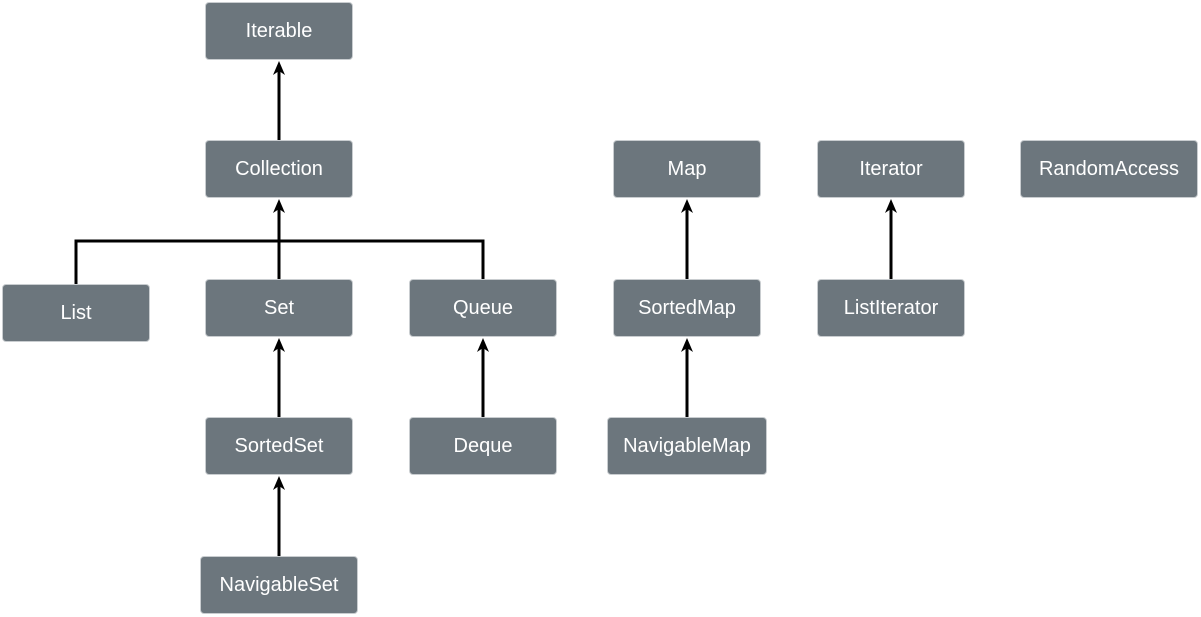 The width and height of the screenshot is (1201, 617). I want to click on edge-queue-to-collection, so click(382, 259).